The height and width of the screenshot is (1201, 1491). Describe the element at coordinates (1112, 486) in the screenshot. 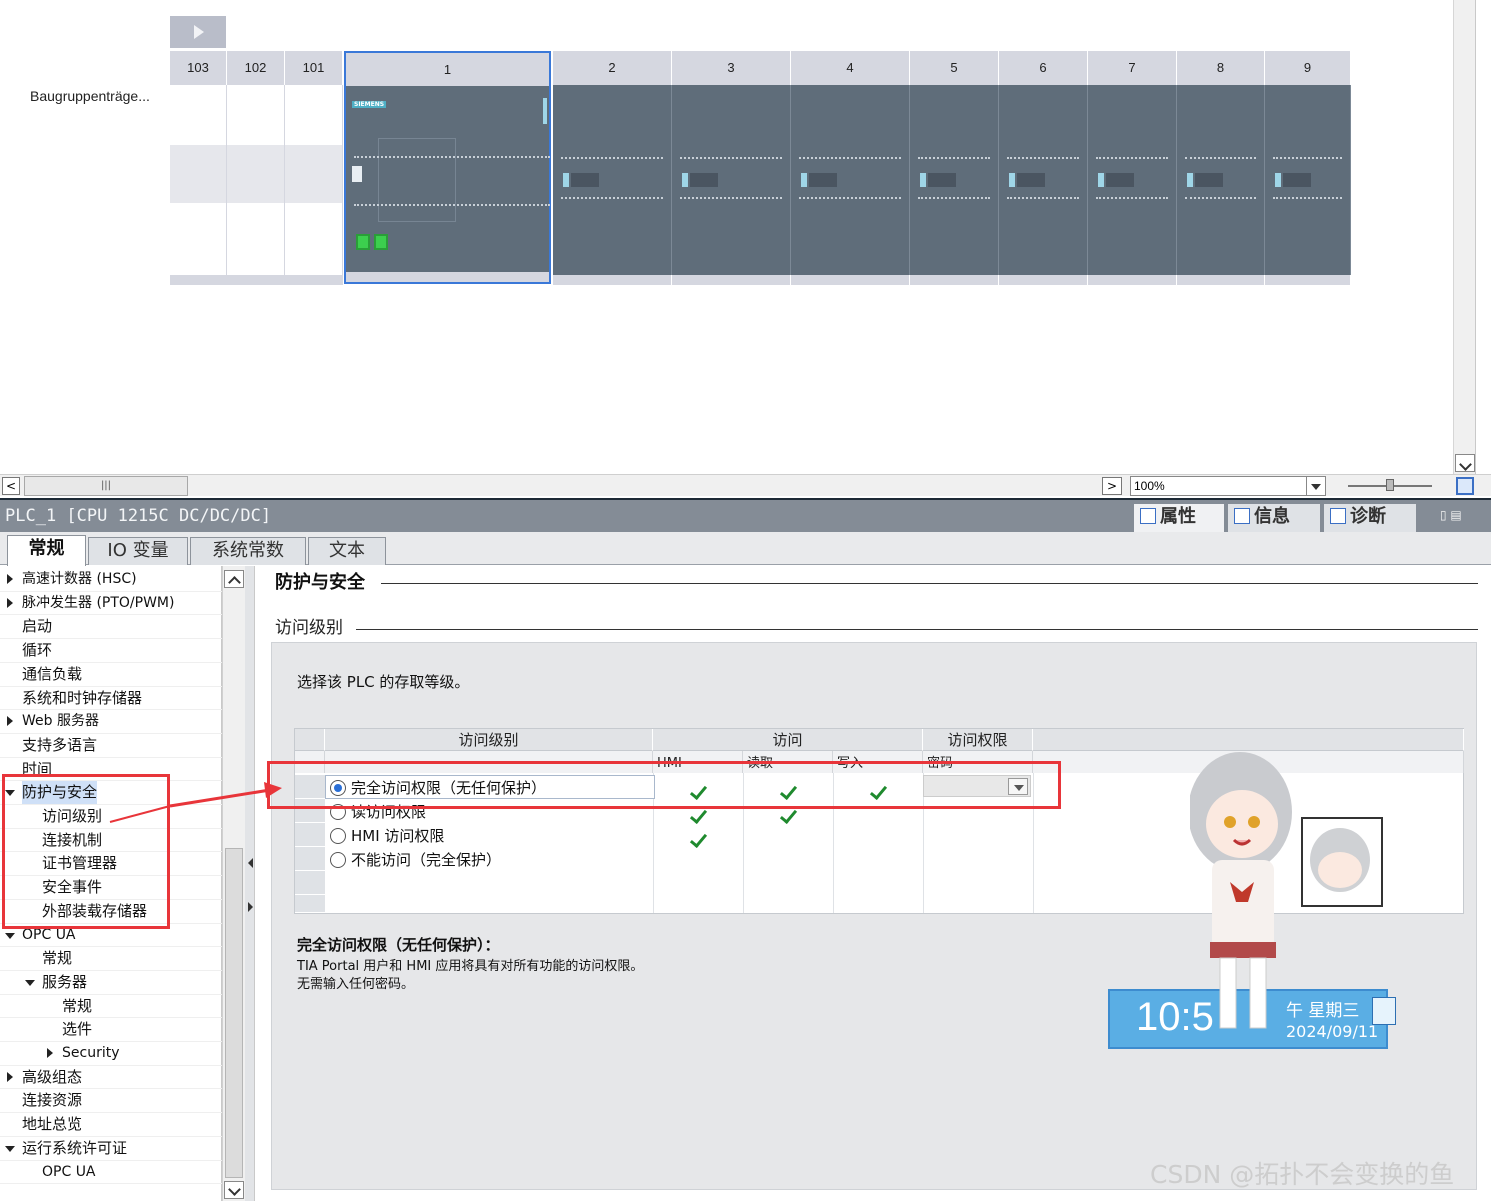

I see `scroll-right-button: >` at that location.